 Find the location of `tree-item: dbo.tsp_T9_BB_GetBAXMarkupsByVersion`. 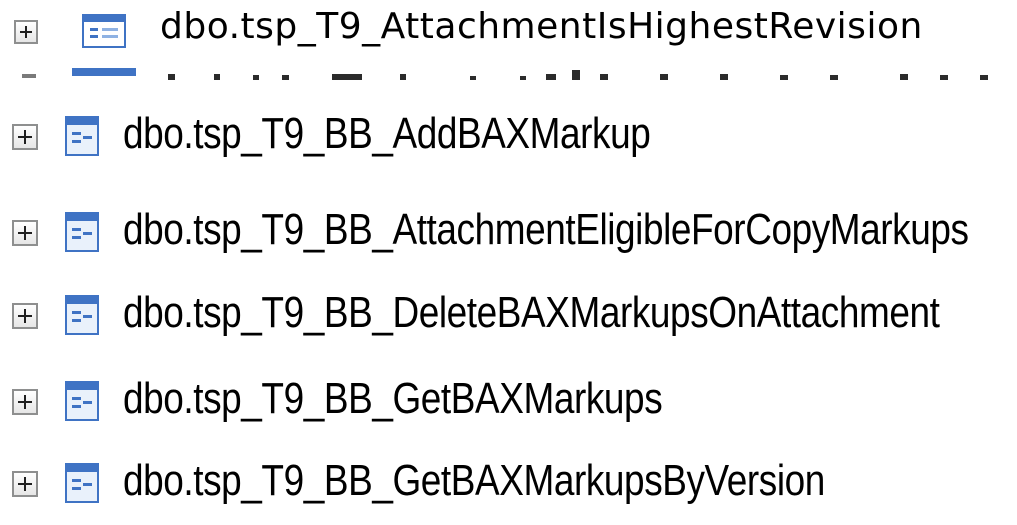

tree-item: dbo.tsp_T9_BB_GetBAXMarkupsByVersion is located at coordinates (508, 482).